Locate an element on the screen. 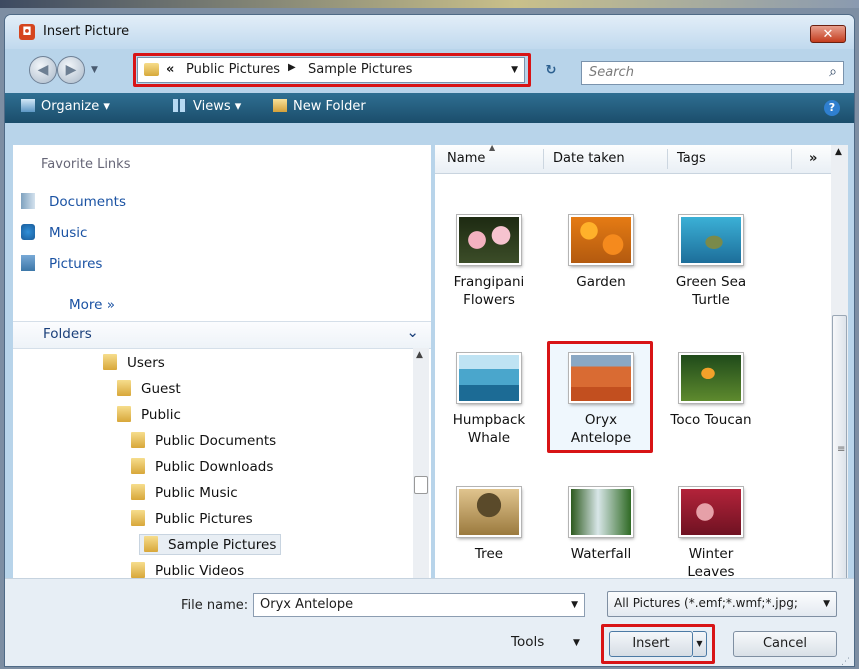 The height and width of the screenshot is (669, 859). chevron-down-icon: ⌄ is located at coordinates (412, 332).